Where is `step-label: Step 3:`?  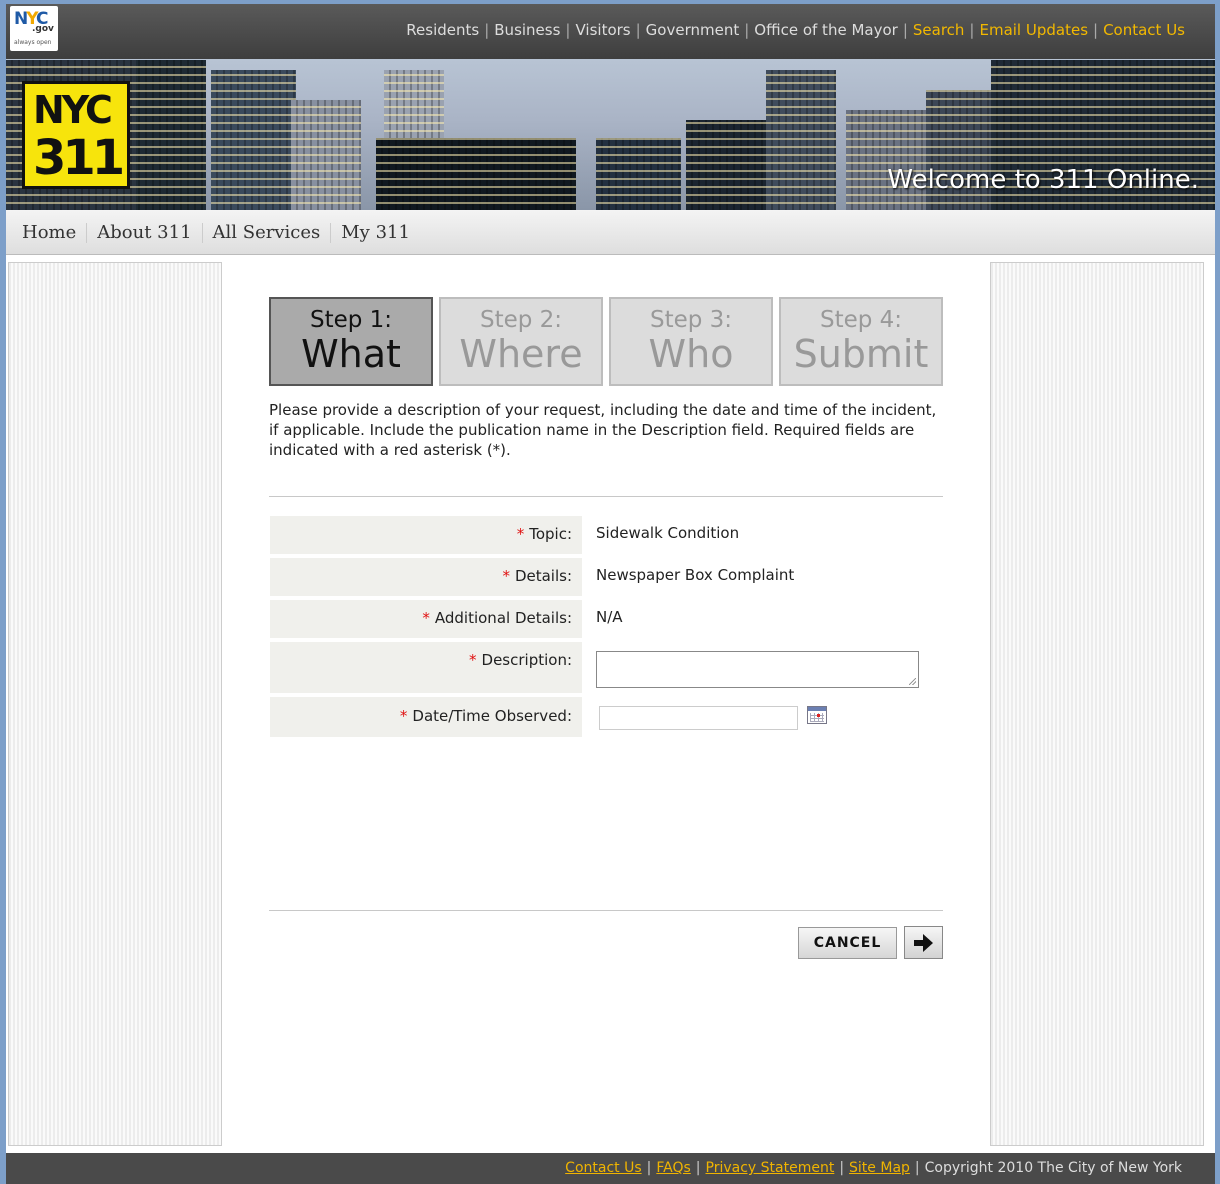
step-label: Step 3: is located at coordinates (691, 320).